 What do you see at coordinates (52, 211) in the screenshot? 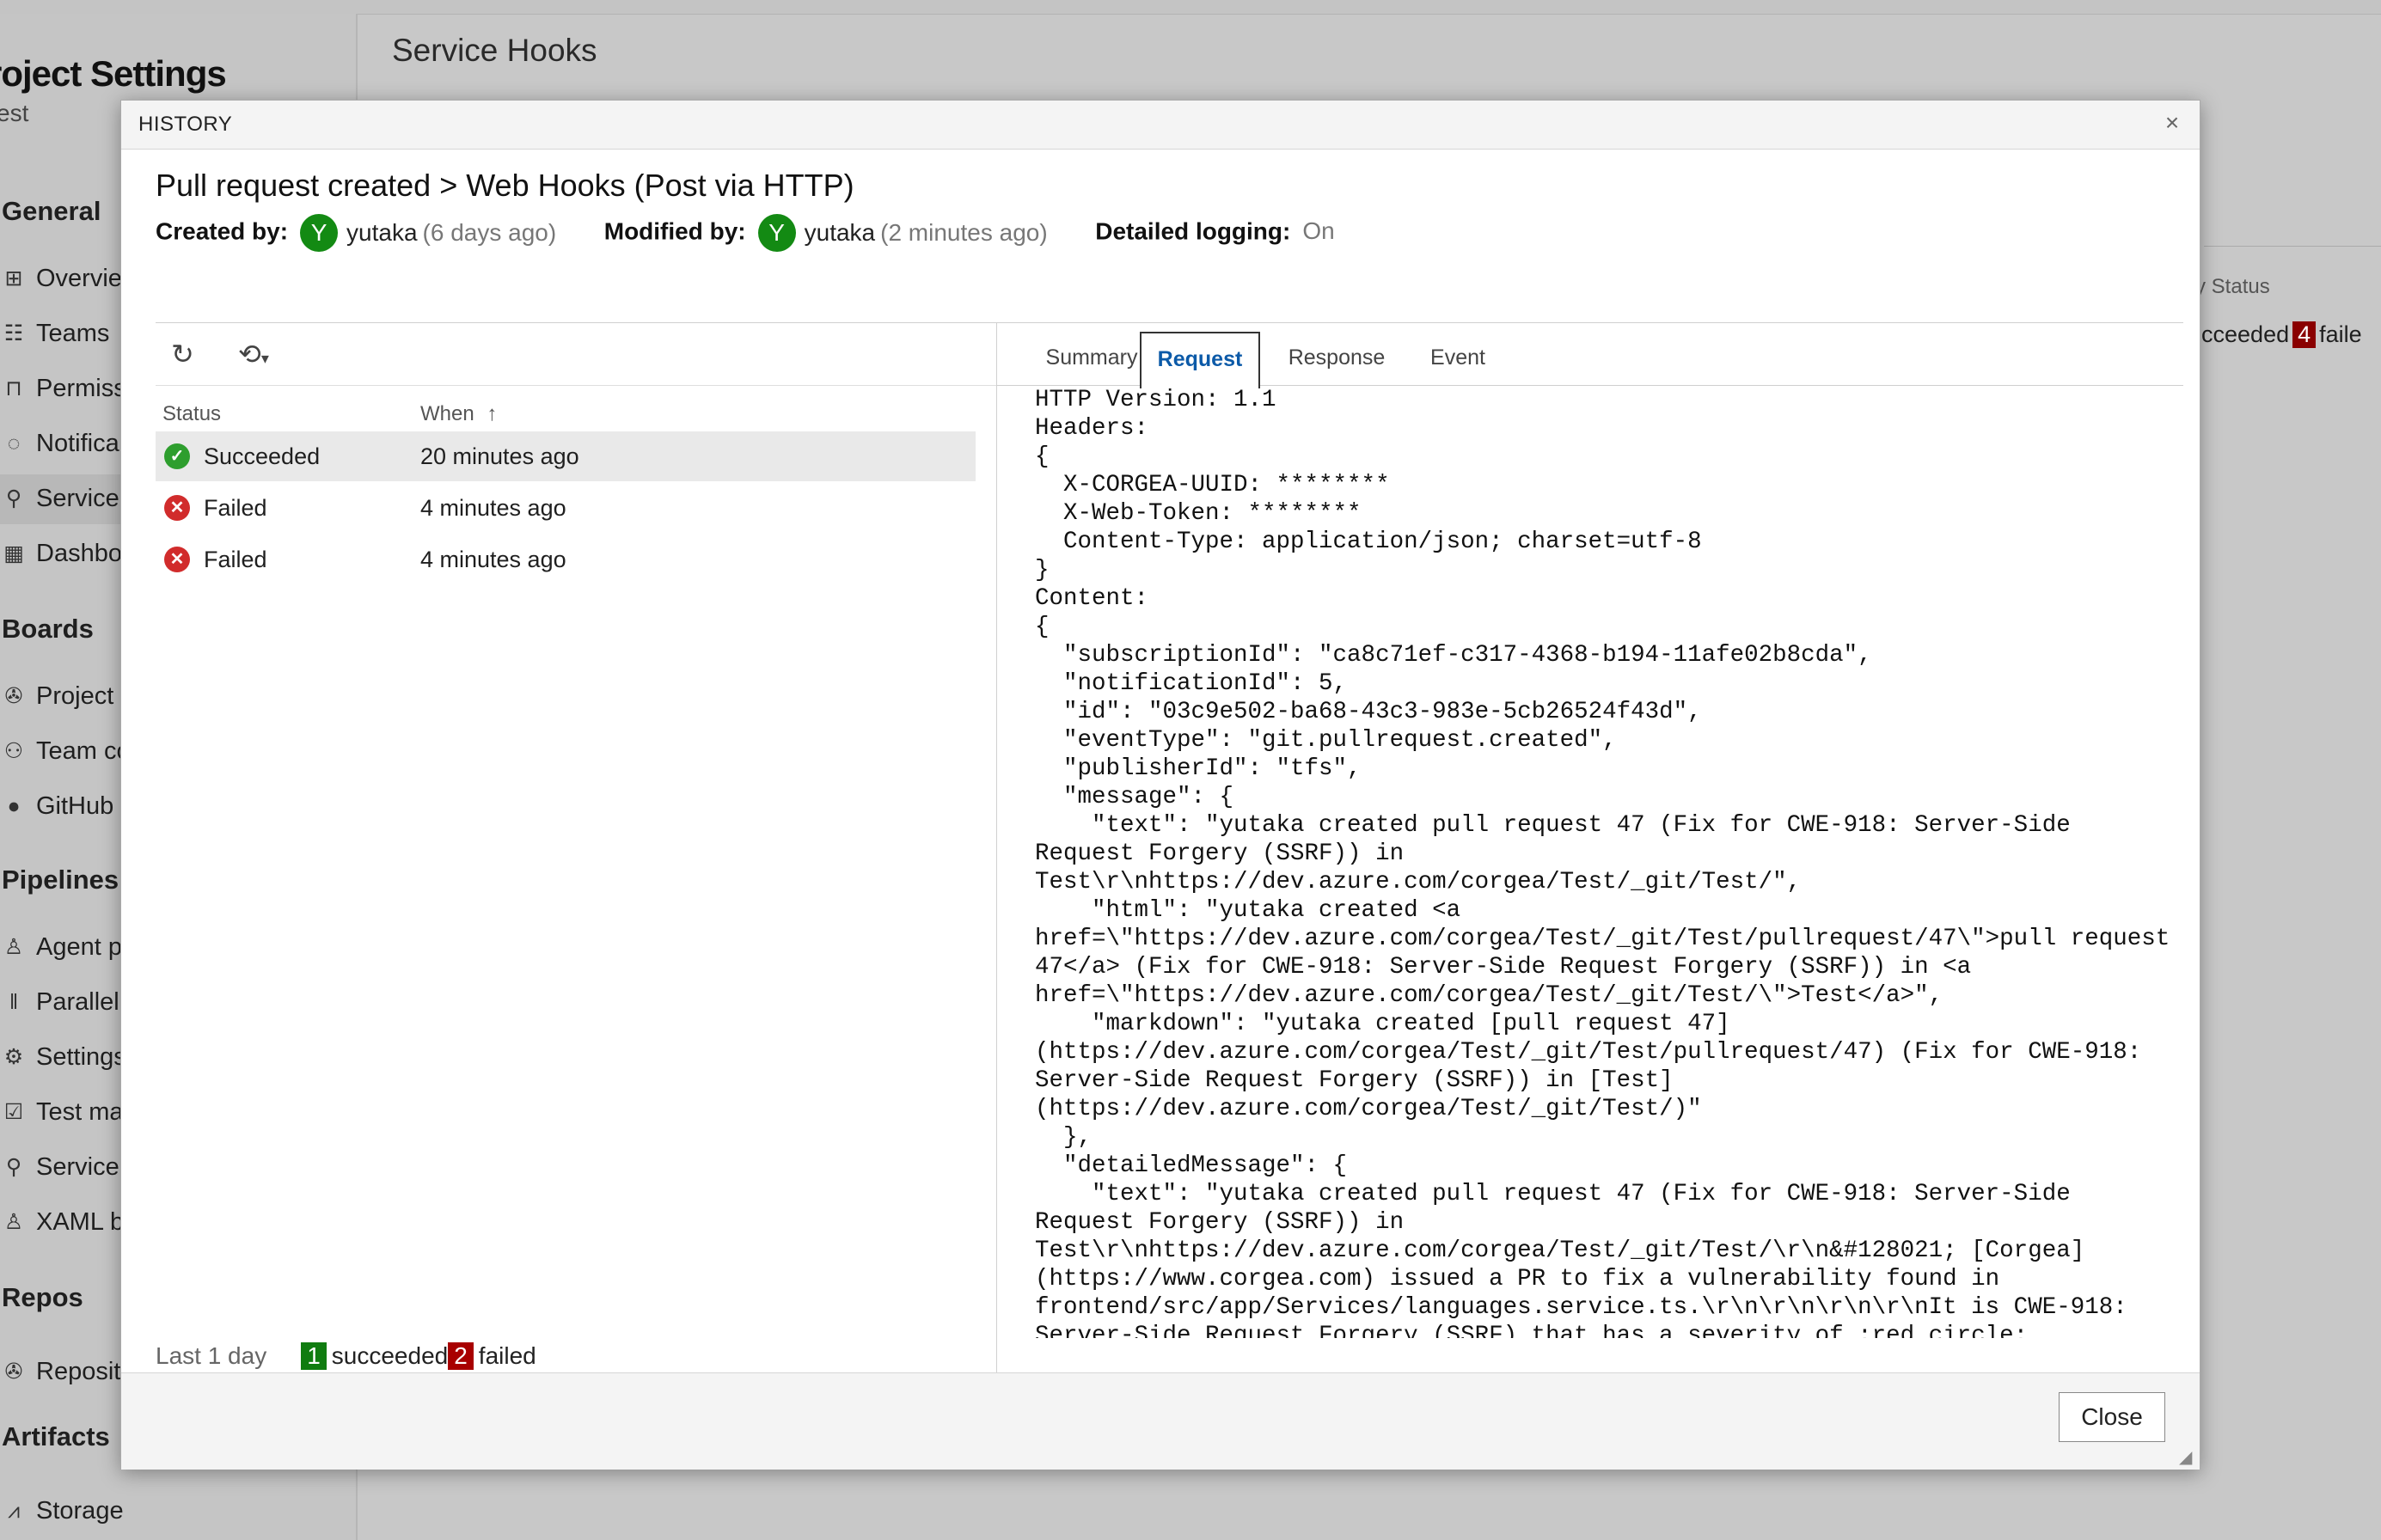
I see `nav-group-general: General` at bounding box center [52, 211].